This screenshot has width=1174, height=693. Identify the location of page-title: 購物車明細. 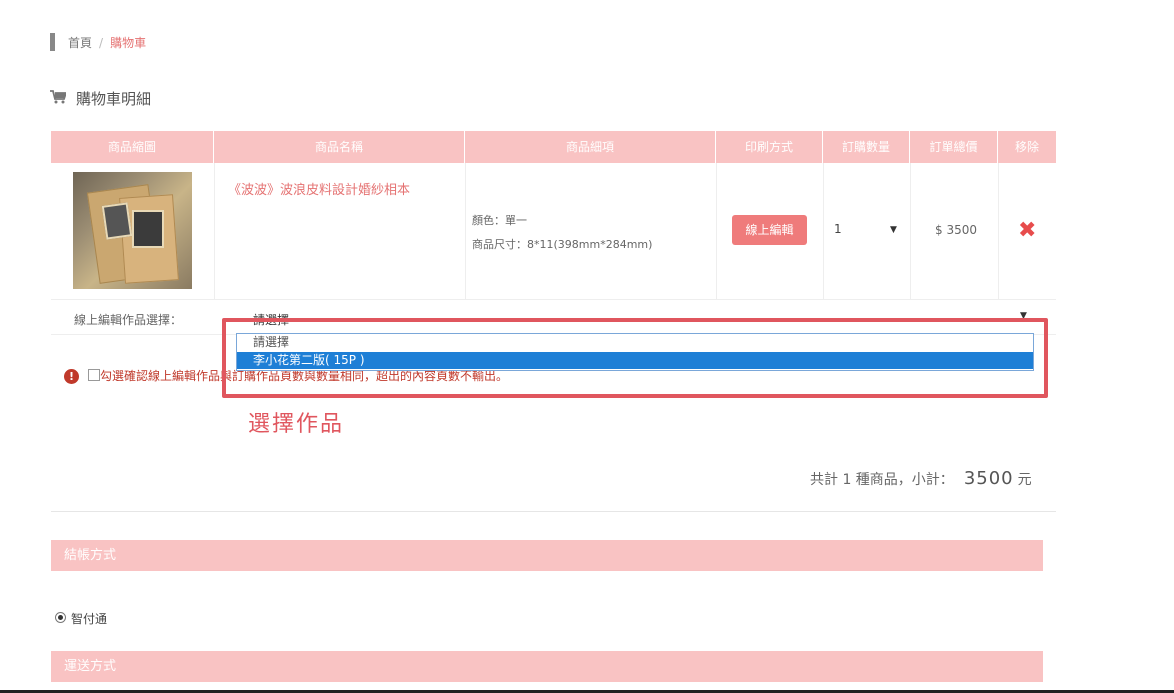
(114, 99).